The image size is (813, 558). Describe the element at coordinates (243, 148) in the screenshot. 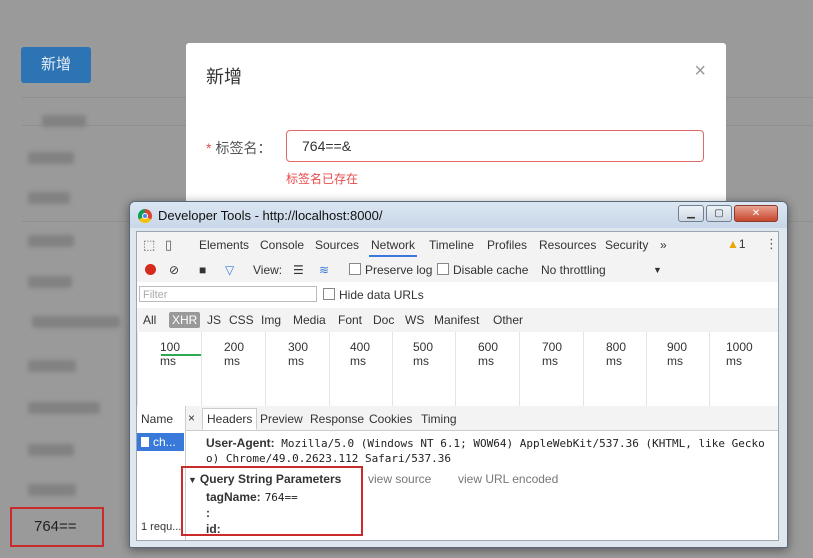

I see `tag-name-label-text: 标签名：` at that location.